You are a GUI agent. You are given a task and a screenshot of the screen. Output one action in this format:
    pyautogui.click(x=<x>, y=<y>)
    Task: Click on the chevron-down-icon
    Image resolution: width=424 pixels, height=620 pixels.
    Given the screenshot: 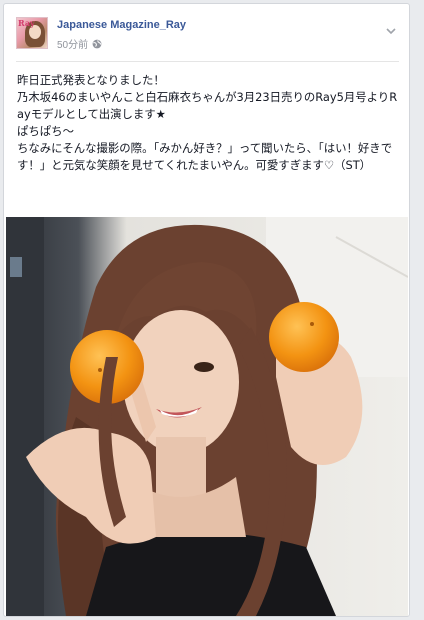 What is the action you would take?
    pyautogui.click(x=391, y=31)
    